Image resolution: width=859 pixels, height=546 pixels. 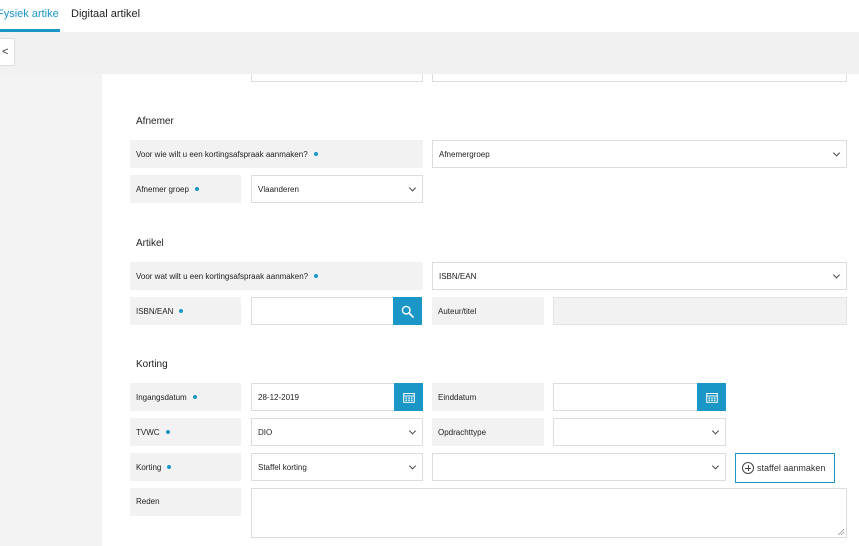 What do you see at coordinates (149, 467) in the screenshot?
I see `label-discount-text: Korting` at bounding box center [149, 467].